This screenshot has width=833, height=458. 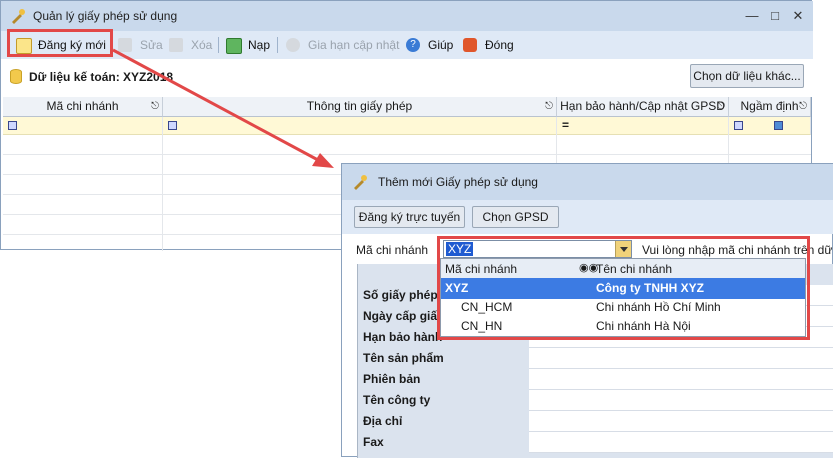 I want to click on register-online-button: Đăng ký trực tuyến, so click(x=409, y=217).